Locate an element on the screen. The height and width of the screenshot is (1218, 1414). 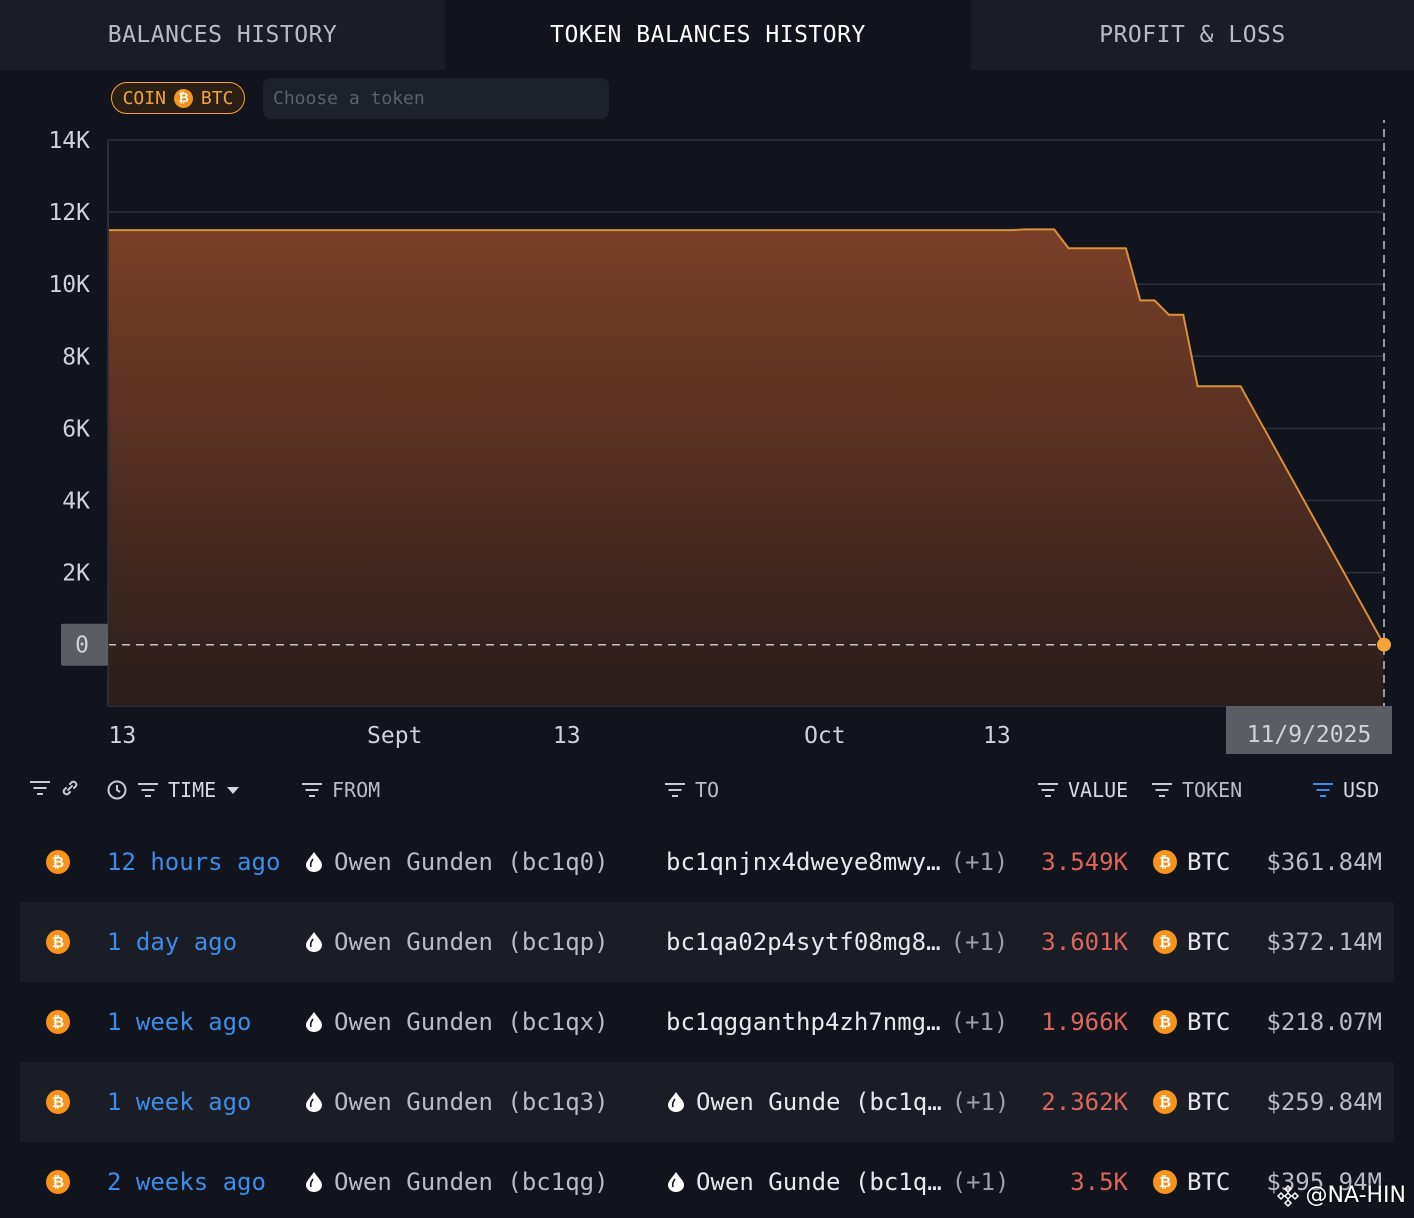
row-usd: $218.07M is located at coordinates (1324, 1022).